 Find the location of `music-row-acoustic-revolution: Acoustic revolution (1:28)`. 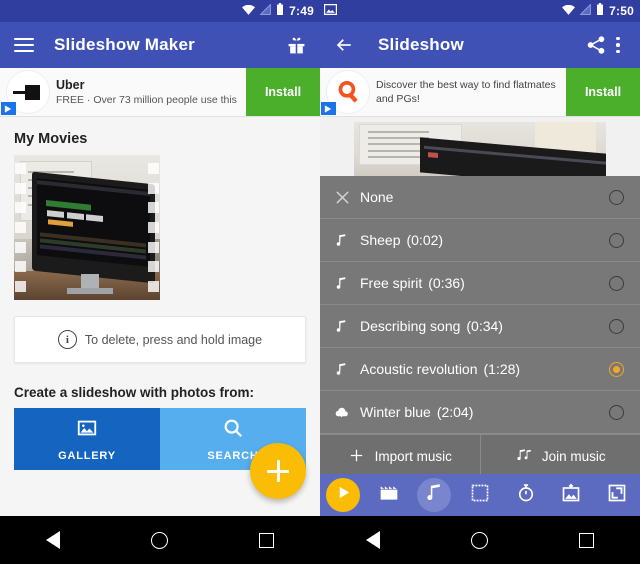

music-row-acoustic-revolution: Acoustic revolution (1:28) is located at coordinates (480, 369).